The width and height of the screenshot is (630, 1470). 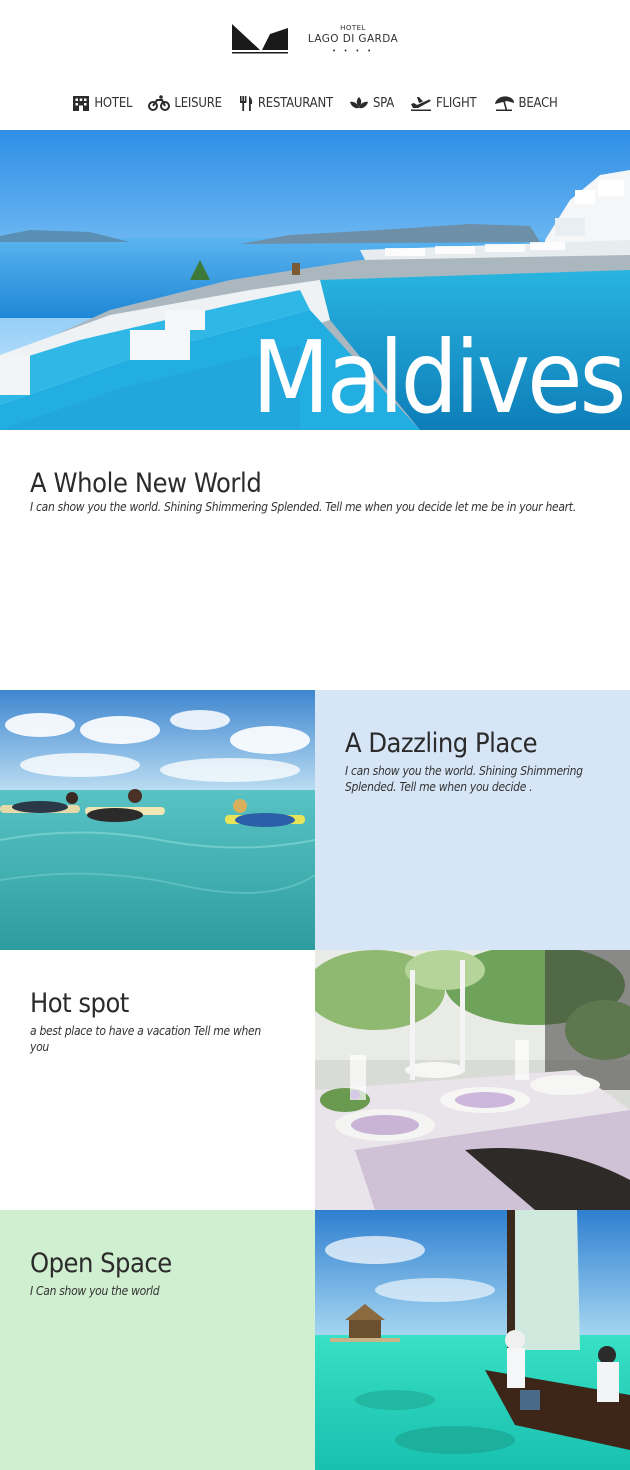 What do you see at coordinates (456, 103) in the screenshot?
I see `nav-label-flight: FLIGHT` at bounding box center [456, 103].